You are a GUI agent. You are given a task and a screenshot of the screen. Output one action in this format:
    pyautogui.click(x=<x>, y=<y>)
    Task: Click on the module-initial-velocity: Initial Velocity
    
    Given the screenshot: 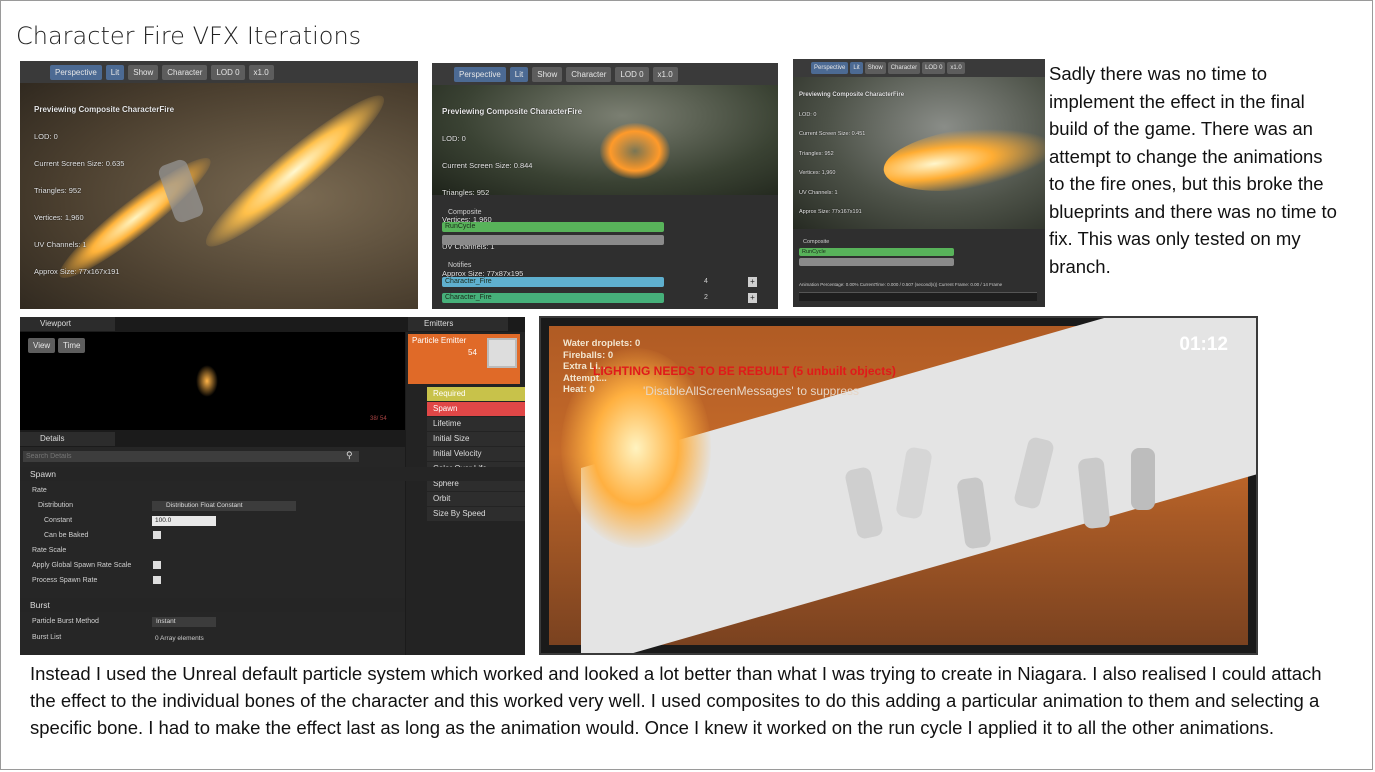 What is the action you would take?
    pyautogui.click(x=476, y=454)
    